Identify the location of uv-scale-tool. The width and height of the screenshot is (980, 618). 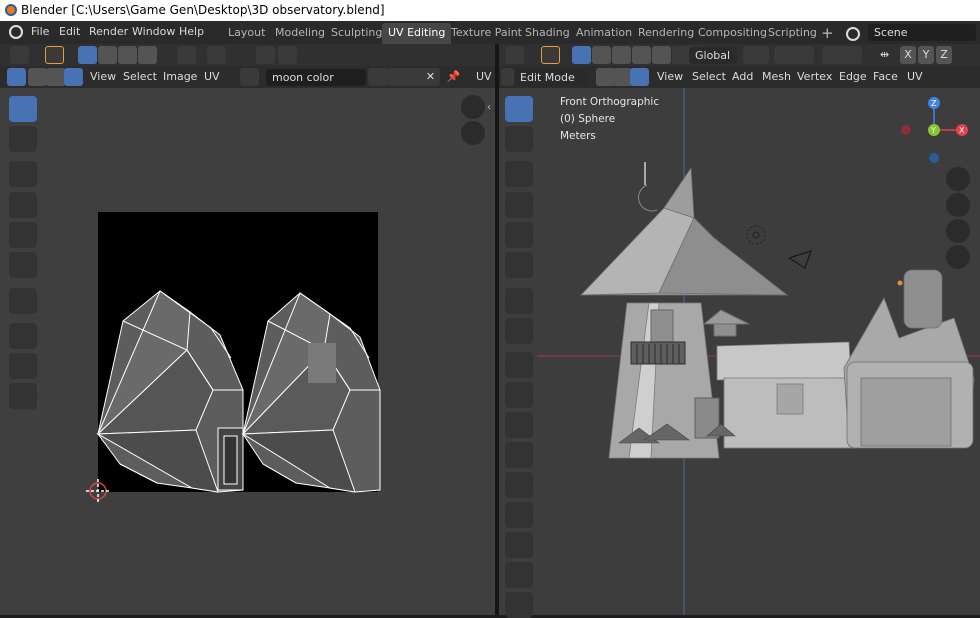
(23, 235).